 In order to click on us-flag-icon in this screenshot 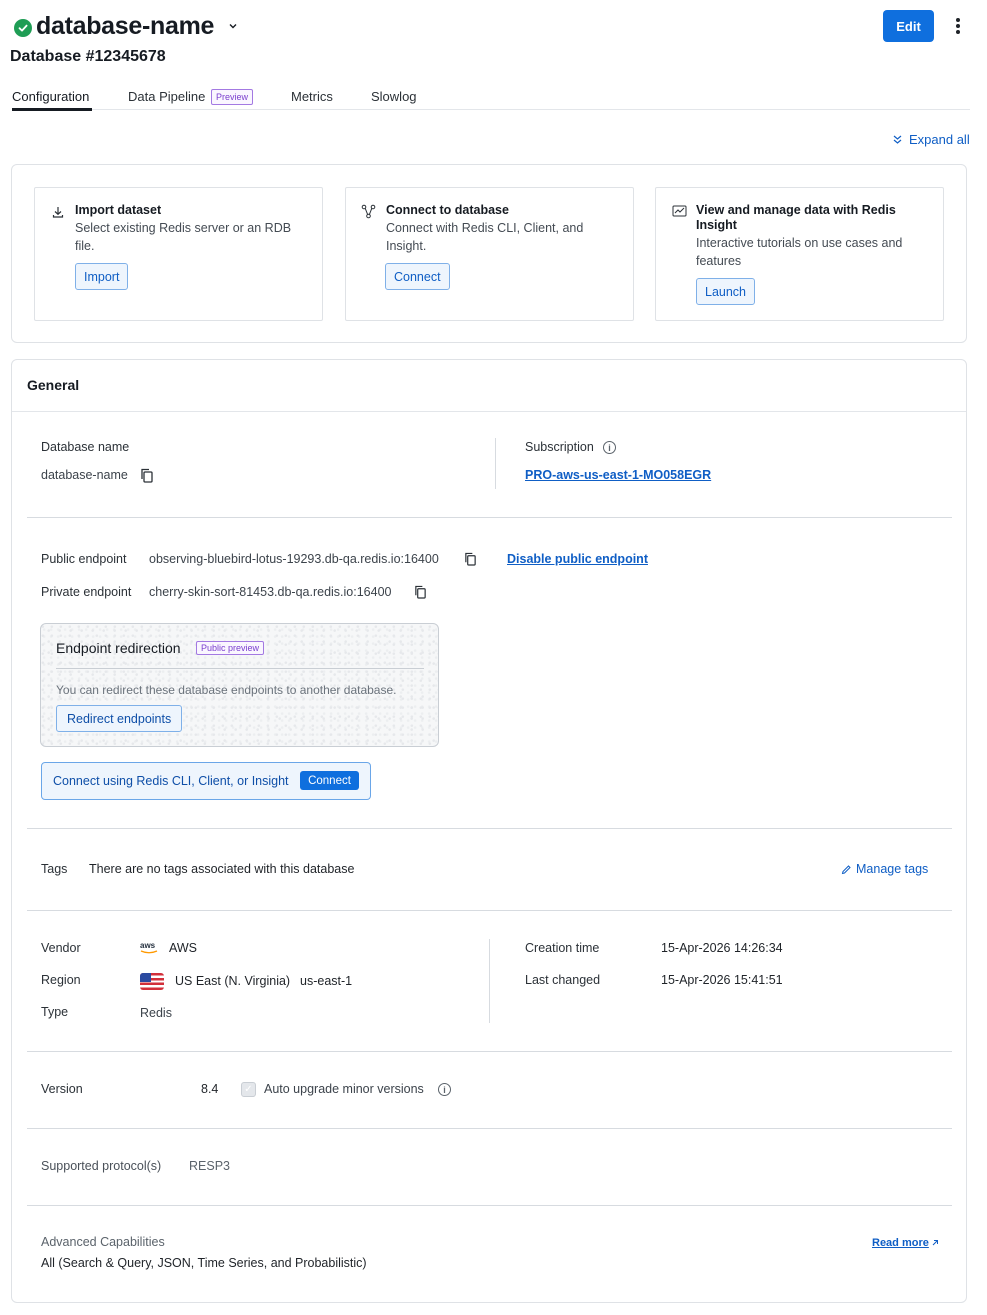, I will do `click(152, 981)`.